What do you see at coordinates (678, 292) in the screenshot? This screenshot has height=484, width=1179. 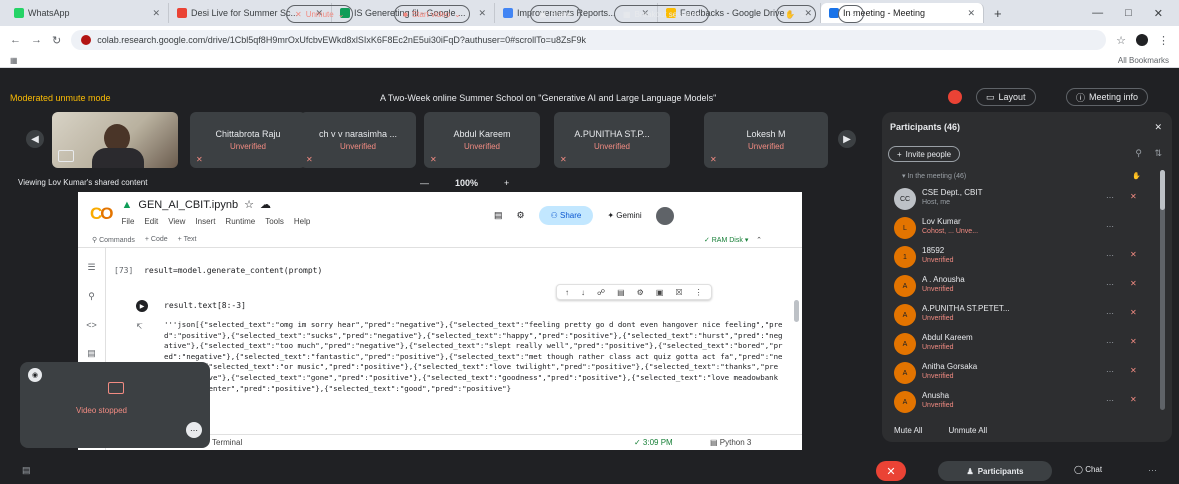 I see `delete-icon: ☒` at bounding box center [678, 292].